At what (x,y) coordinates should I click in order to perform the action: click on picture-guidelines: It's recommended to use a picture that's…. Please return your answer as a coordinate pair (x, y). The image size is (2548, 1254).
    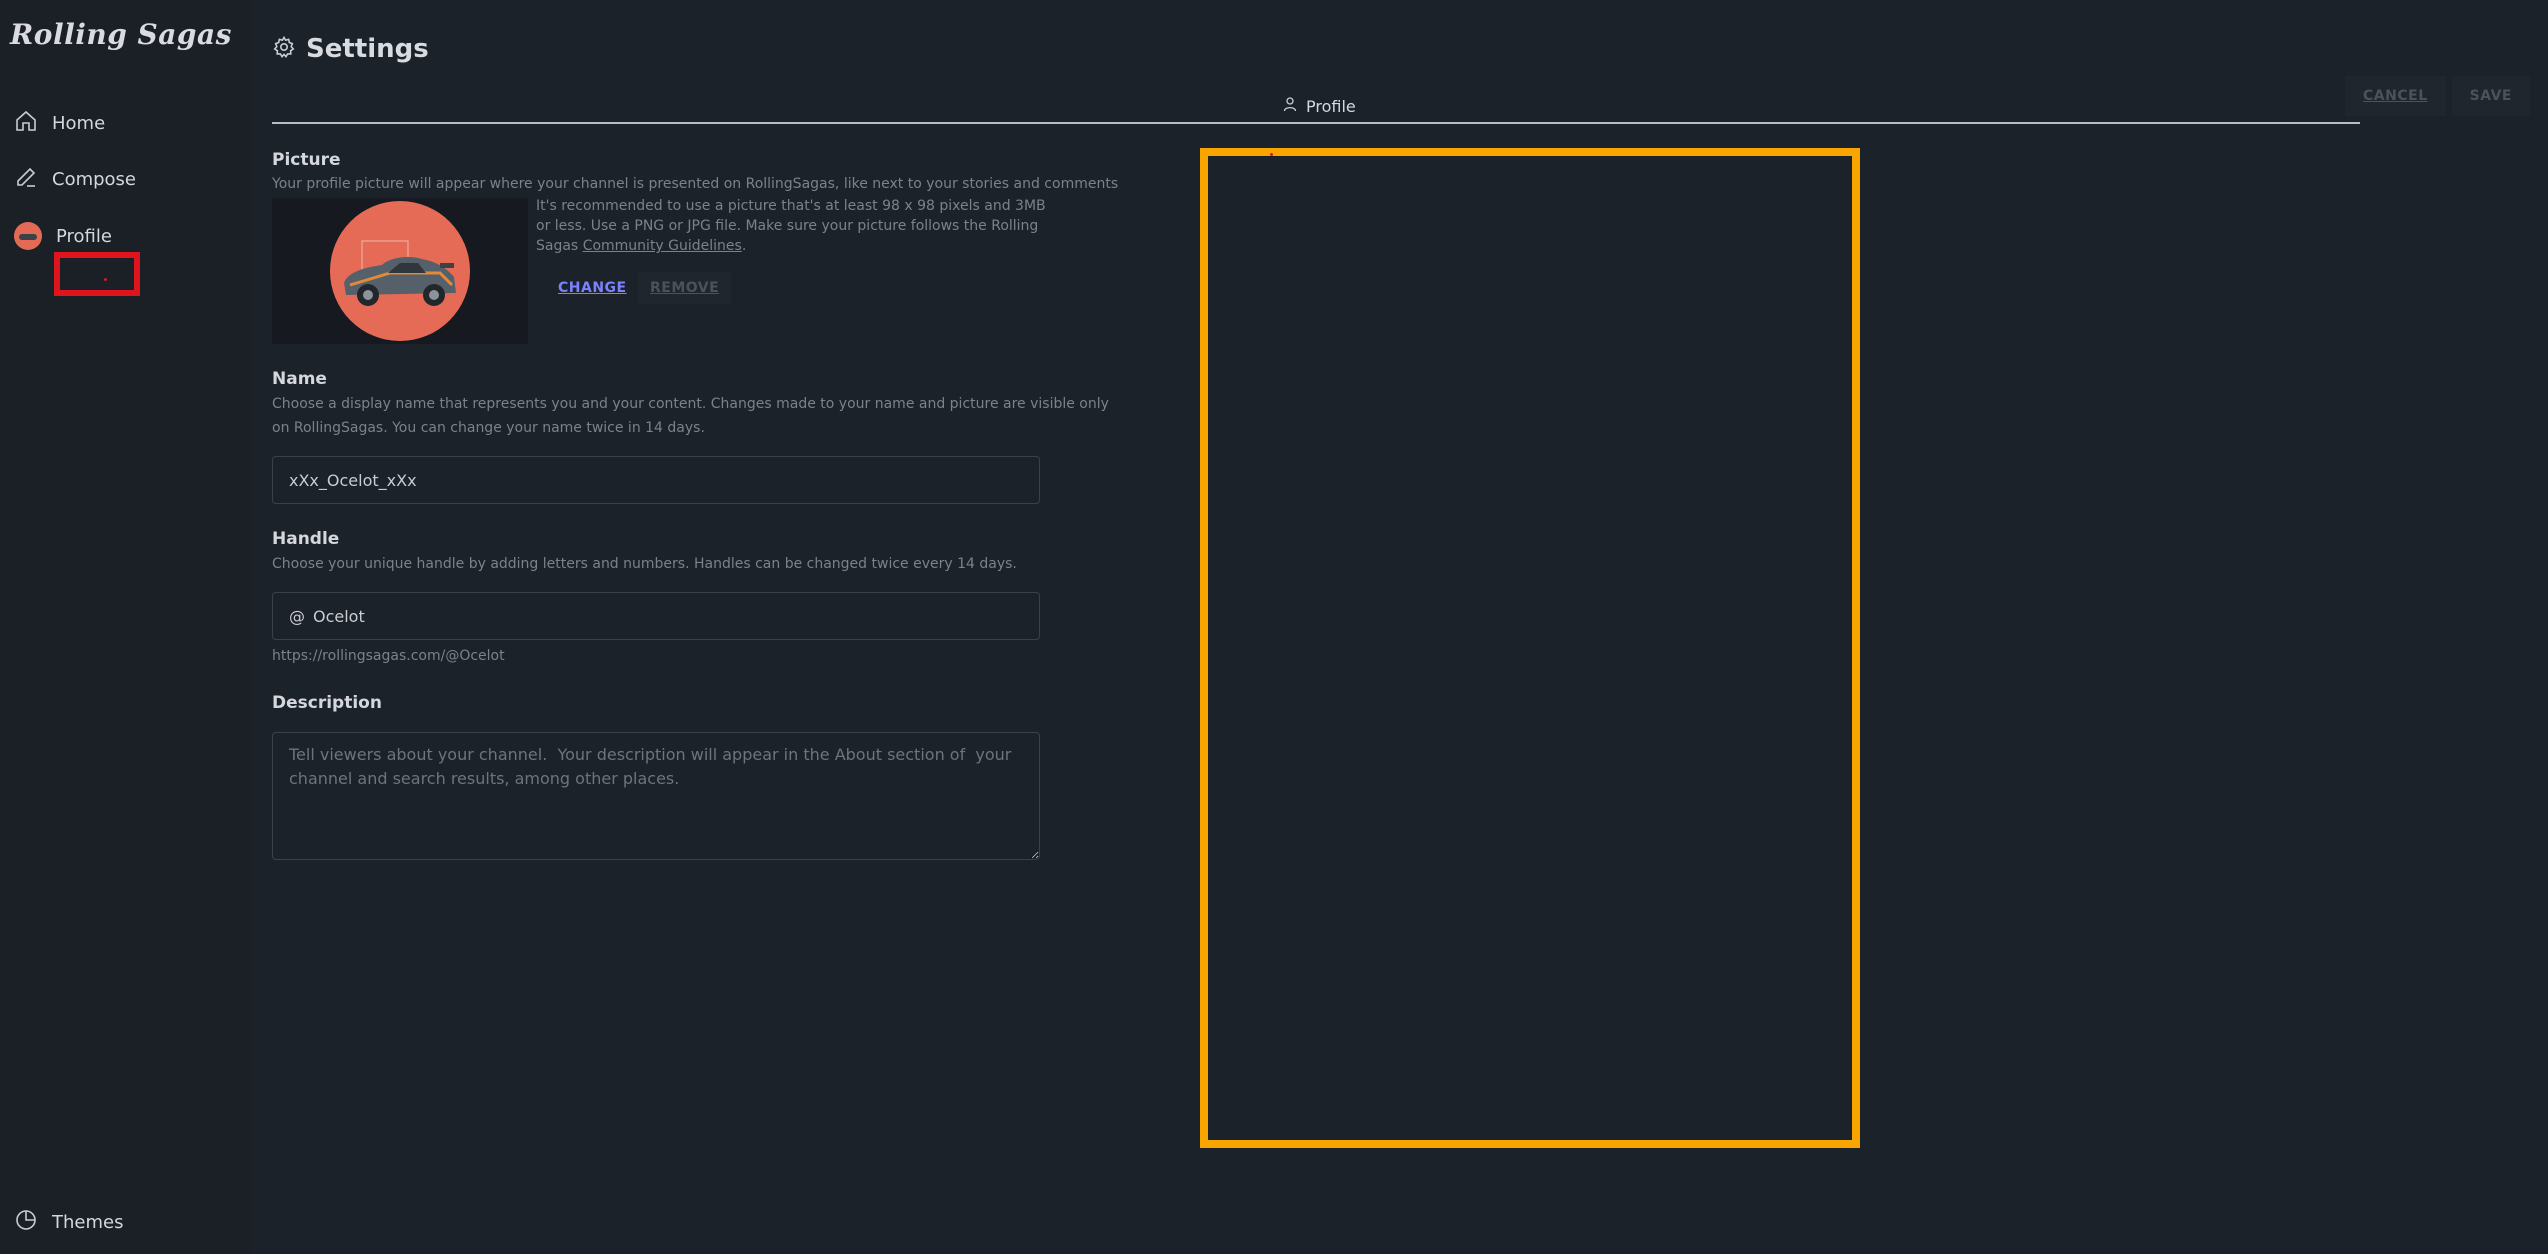
    Looking at the image, I should click on (796, 226).